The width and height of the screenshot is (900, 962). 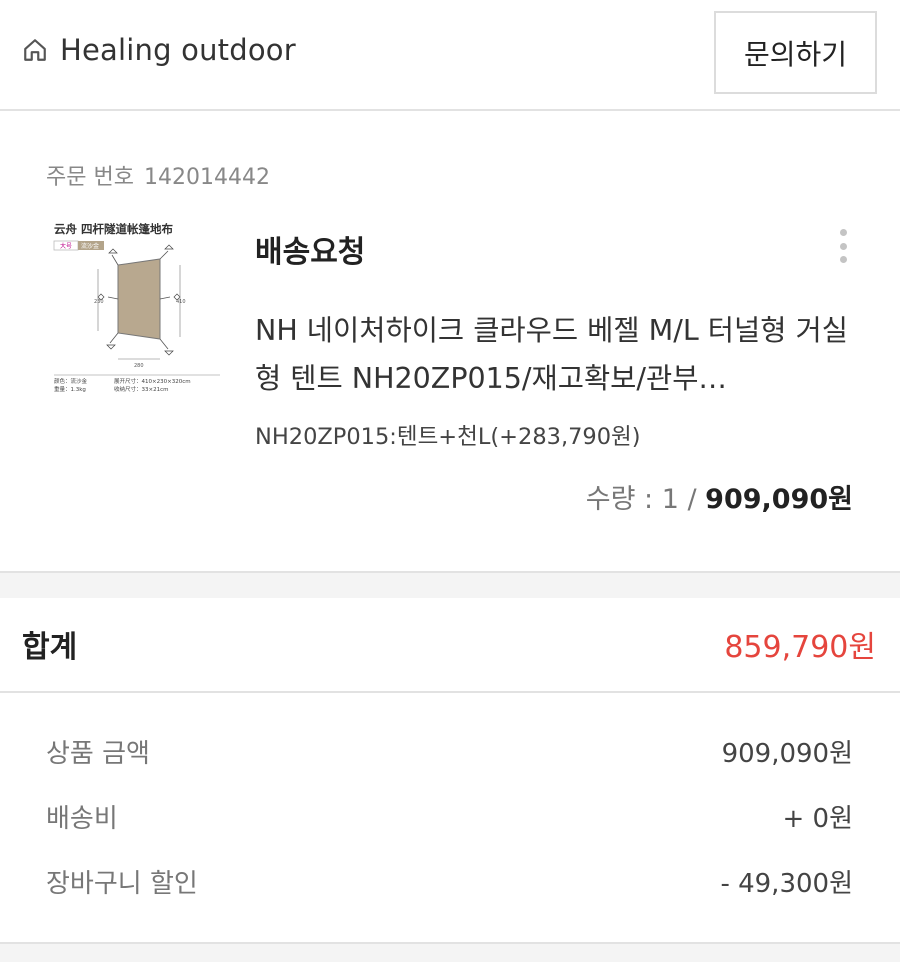 What do you see at coordinates (800, 647) in the screenshot?
I see `total-value: 859,790원` at bounding box center [800, 647].